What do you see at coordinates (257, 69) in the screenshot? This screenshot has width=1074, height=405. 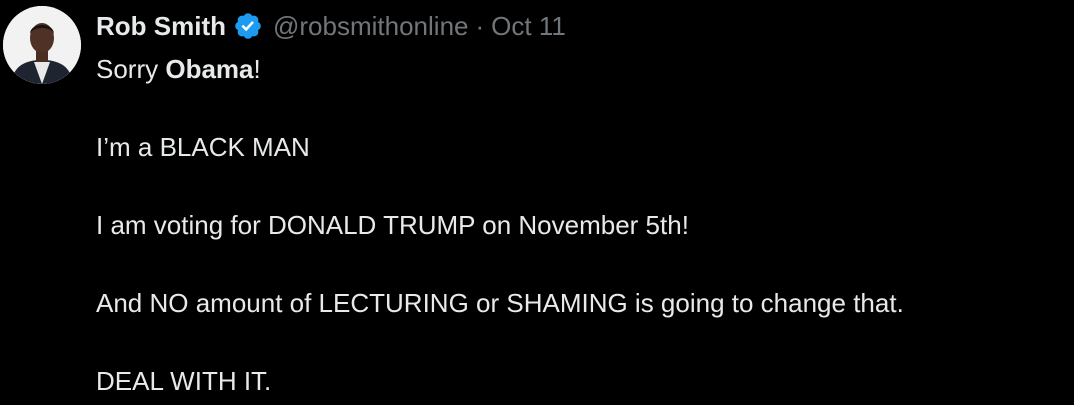 I see `tweet-line-1-suffix: !` at bounding box center [257, 69].